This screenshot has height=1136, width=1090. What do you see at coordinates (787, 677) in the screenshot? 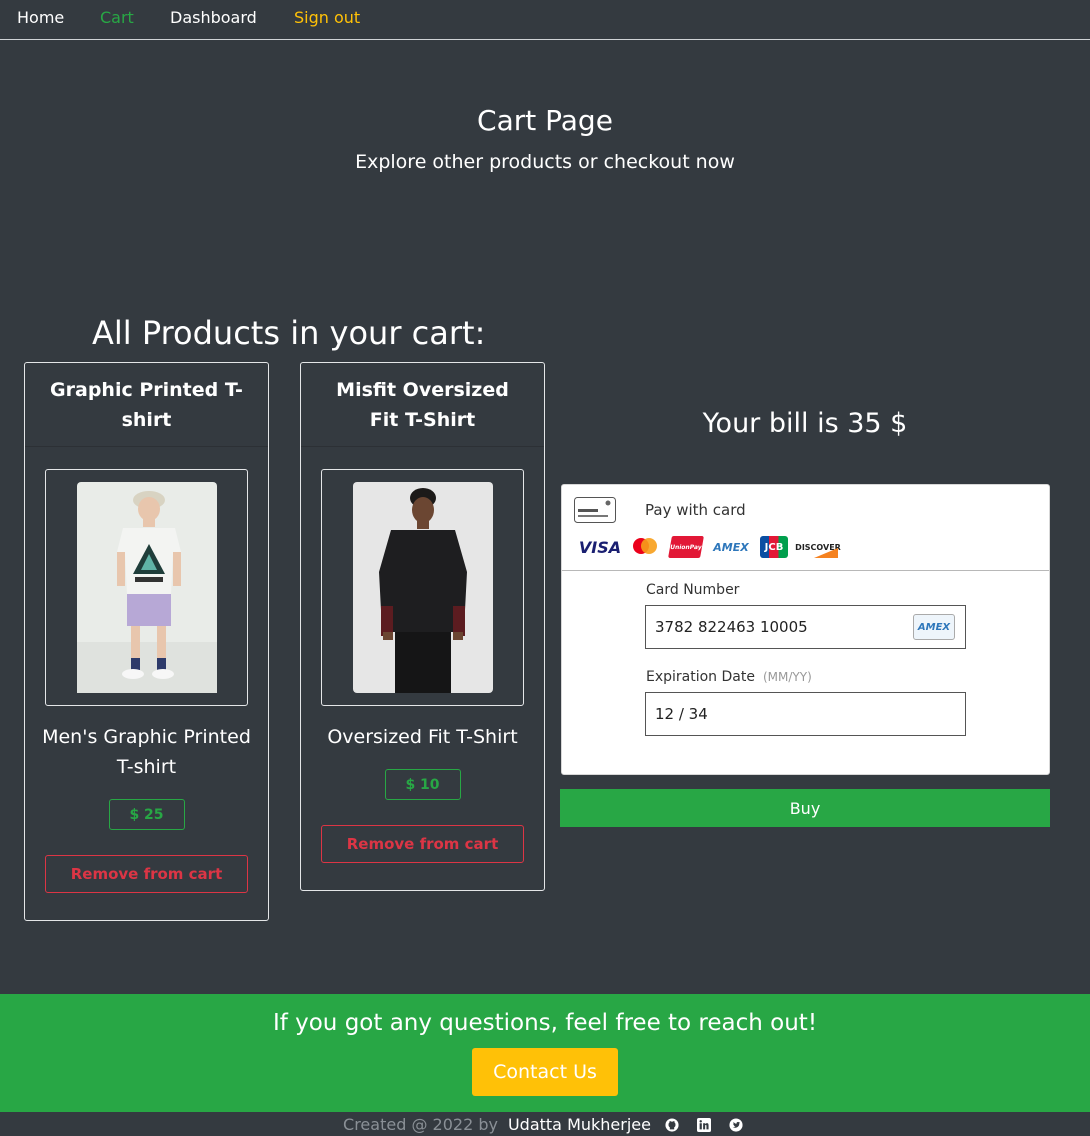
I see `expiration-date-hint: (MM/YY)` at bounding box center [787, 677].